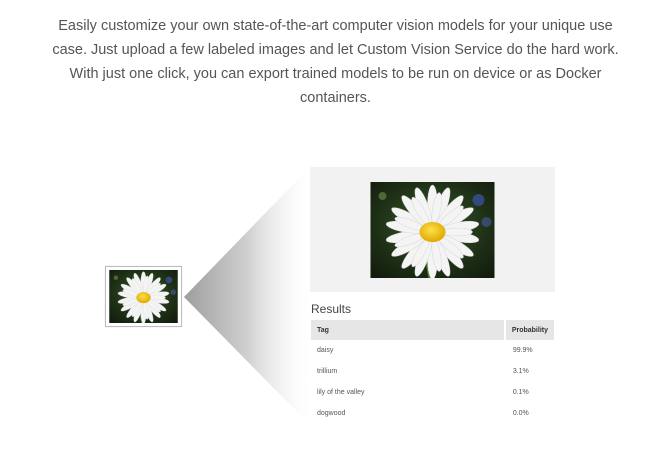 The image size is (671, 455). Describe the element at coordinates (432, 392) in the screenshot. I see `table-row: lily of the valley 0.1%` at that location.